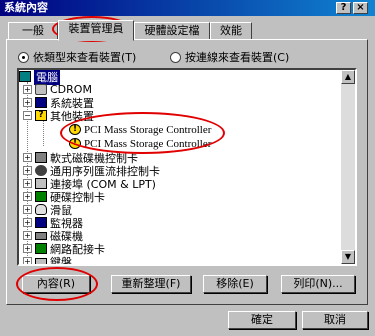 Image resolution: width=375 pixels, height=336 pixels. I want to click on tree-root: 電腦, so click(39, 77).